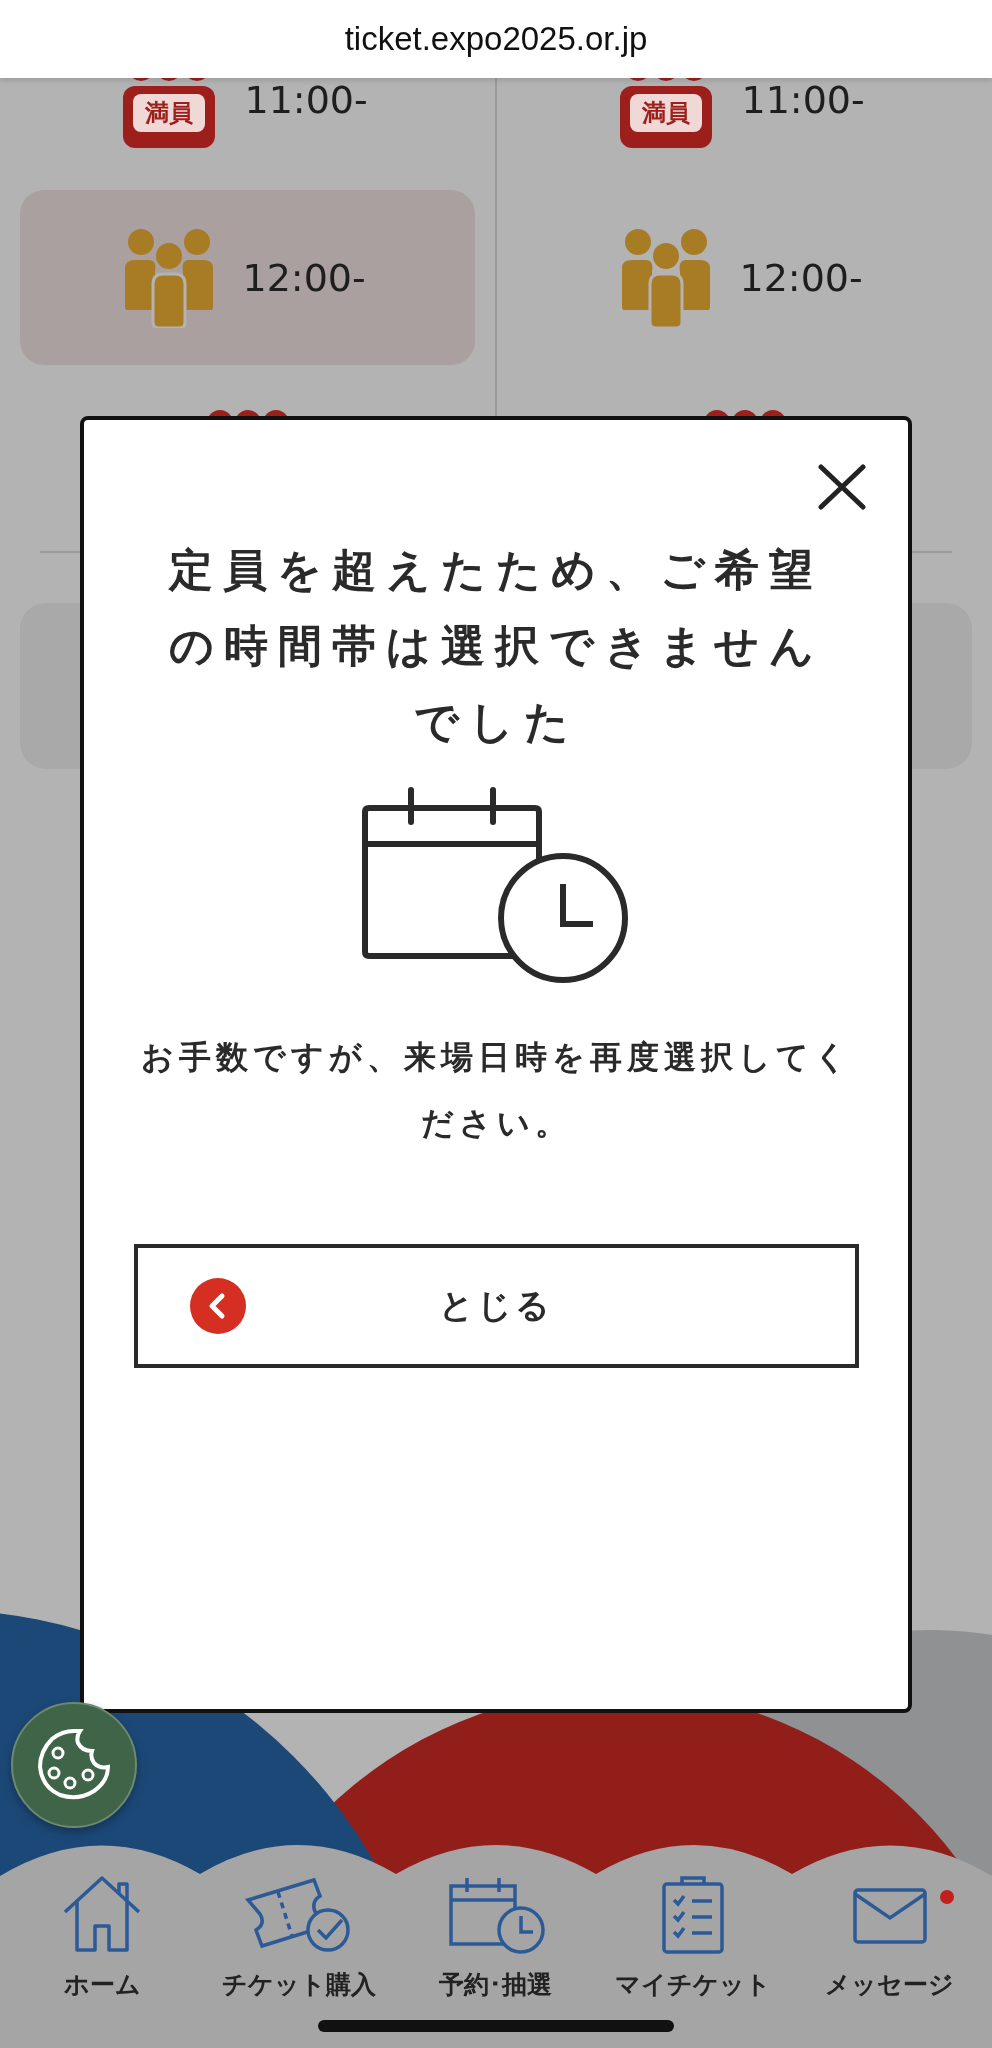  I want to click on nav-item: メッセージ, so click(889, 1937).